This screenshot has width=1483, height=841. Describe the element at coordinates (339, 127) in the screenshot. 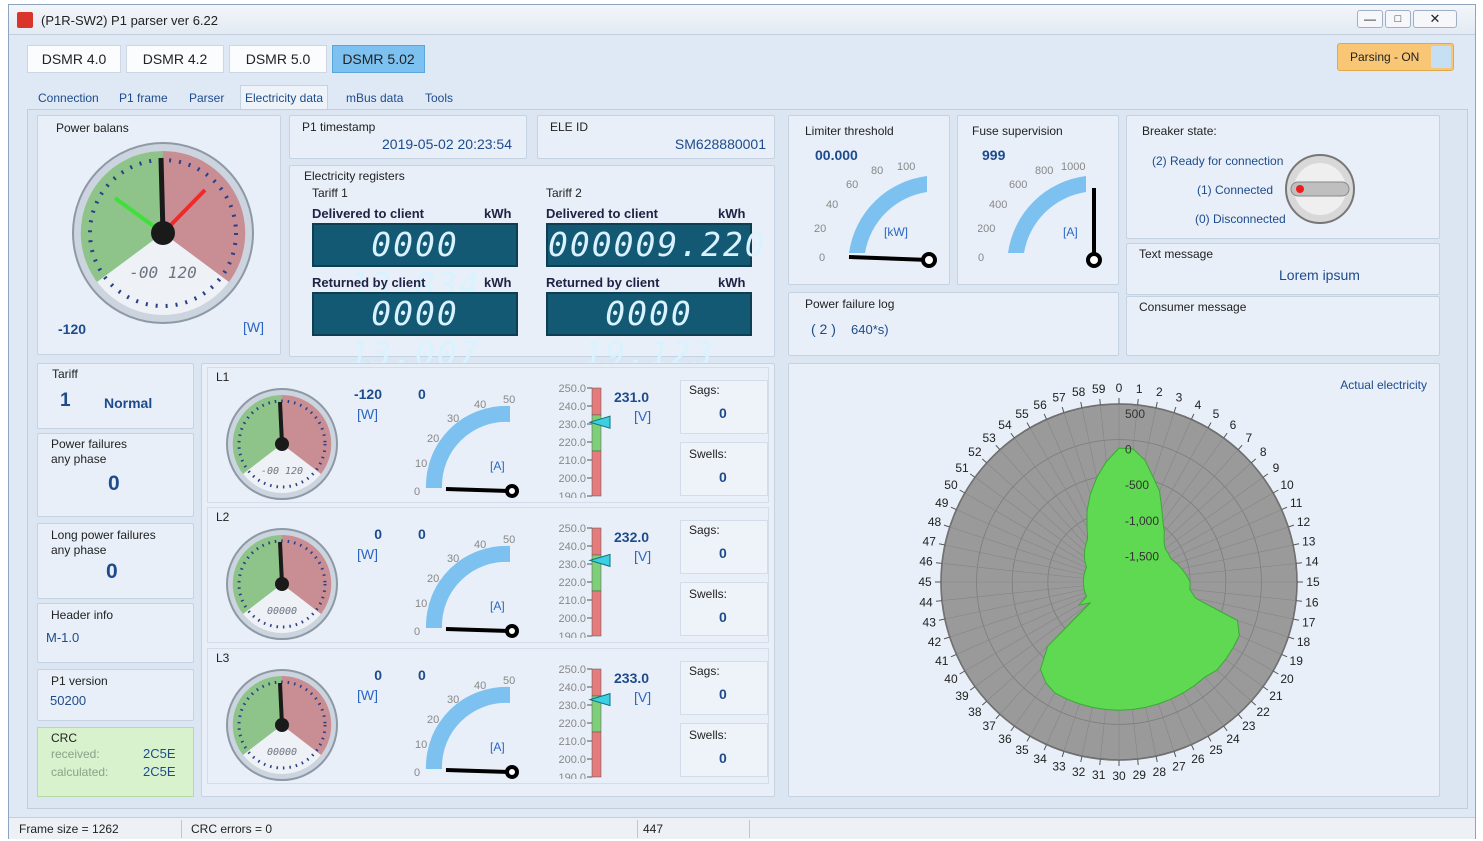

I see `p1-timestamp-label: P1 timestamp` at that location.